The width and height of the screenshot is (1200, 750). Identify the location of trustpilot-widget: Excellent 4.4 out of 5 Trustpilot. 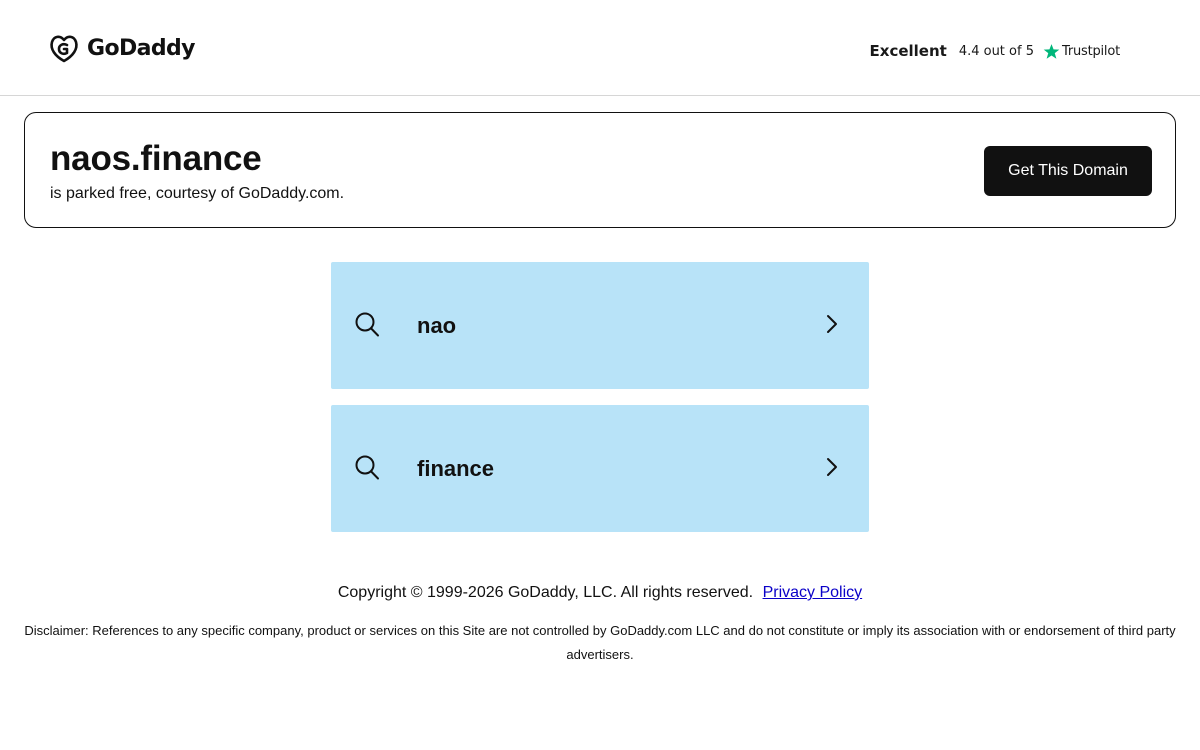
(995, 51).